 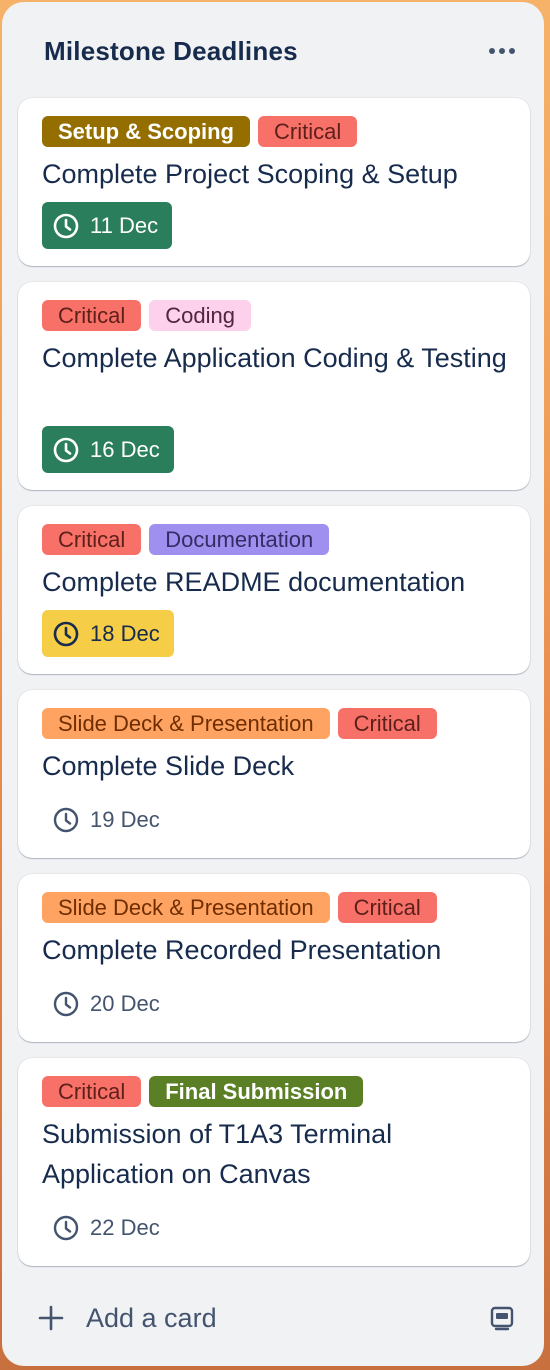 I want to click on add-card-button: Add a card, so click(x=226, y=1318).